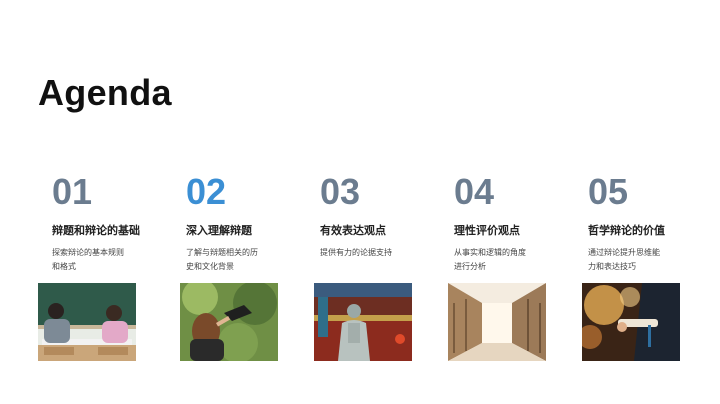 The height and width of the screenshot is (404, 720). What do you see at coordinates (608, 191) in the screenshot?
I see `item-number: 05` at bounding box center [608, 191].